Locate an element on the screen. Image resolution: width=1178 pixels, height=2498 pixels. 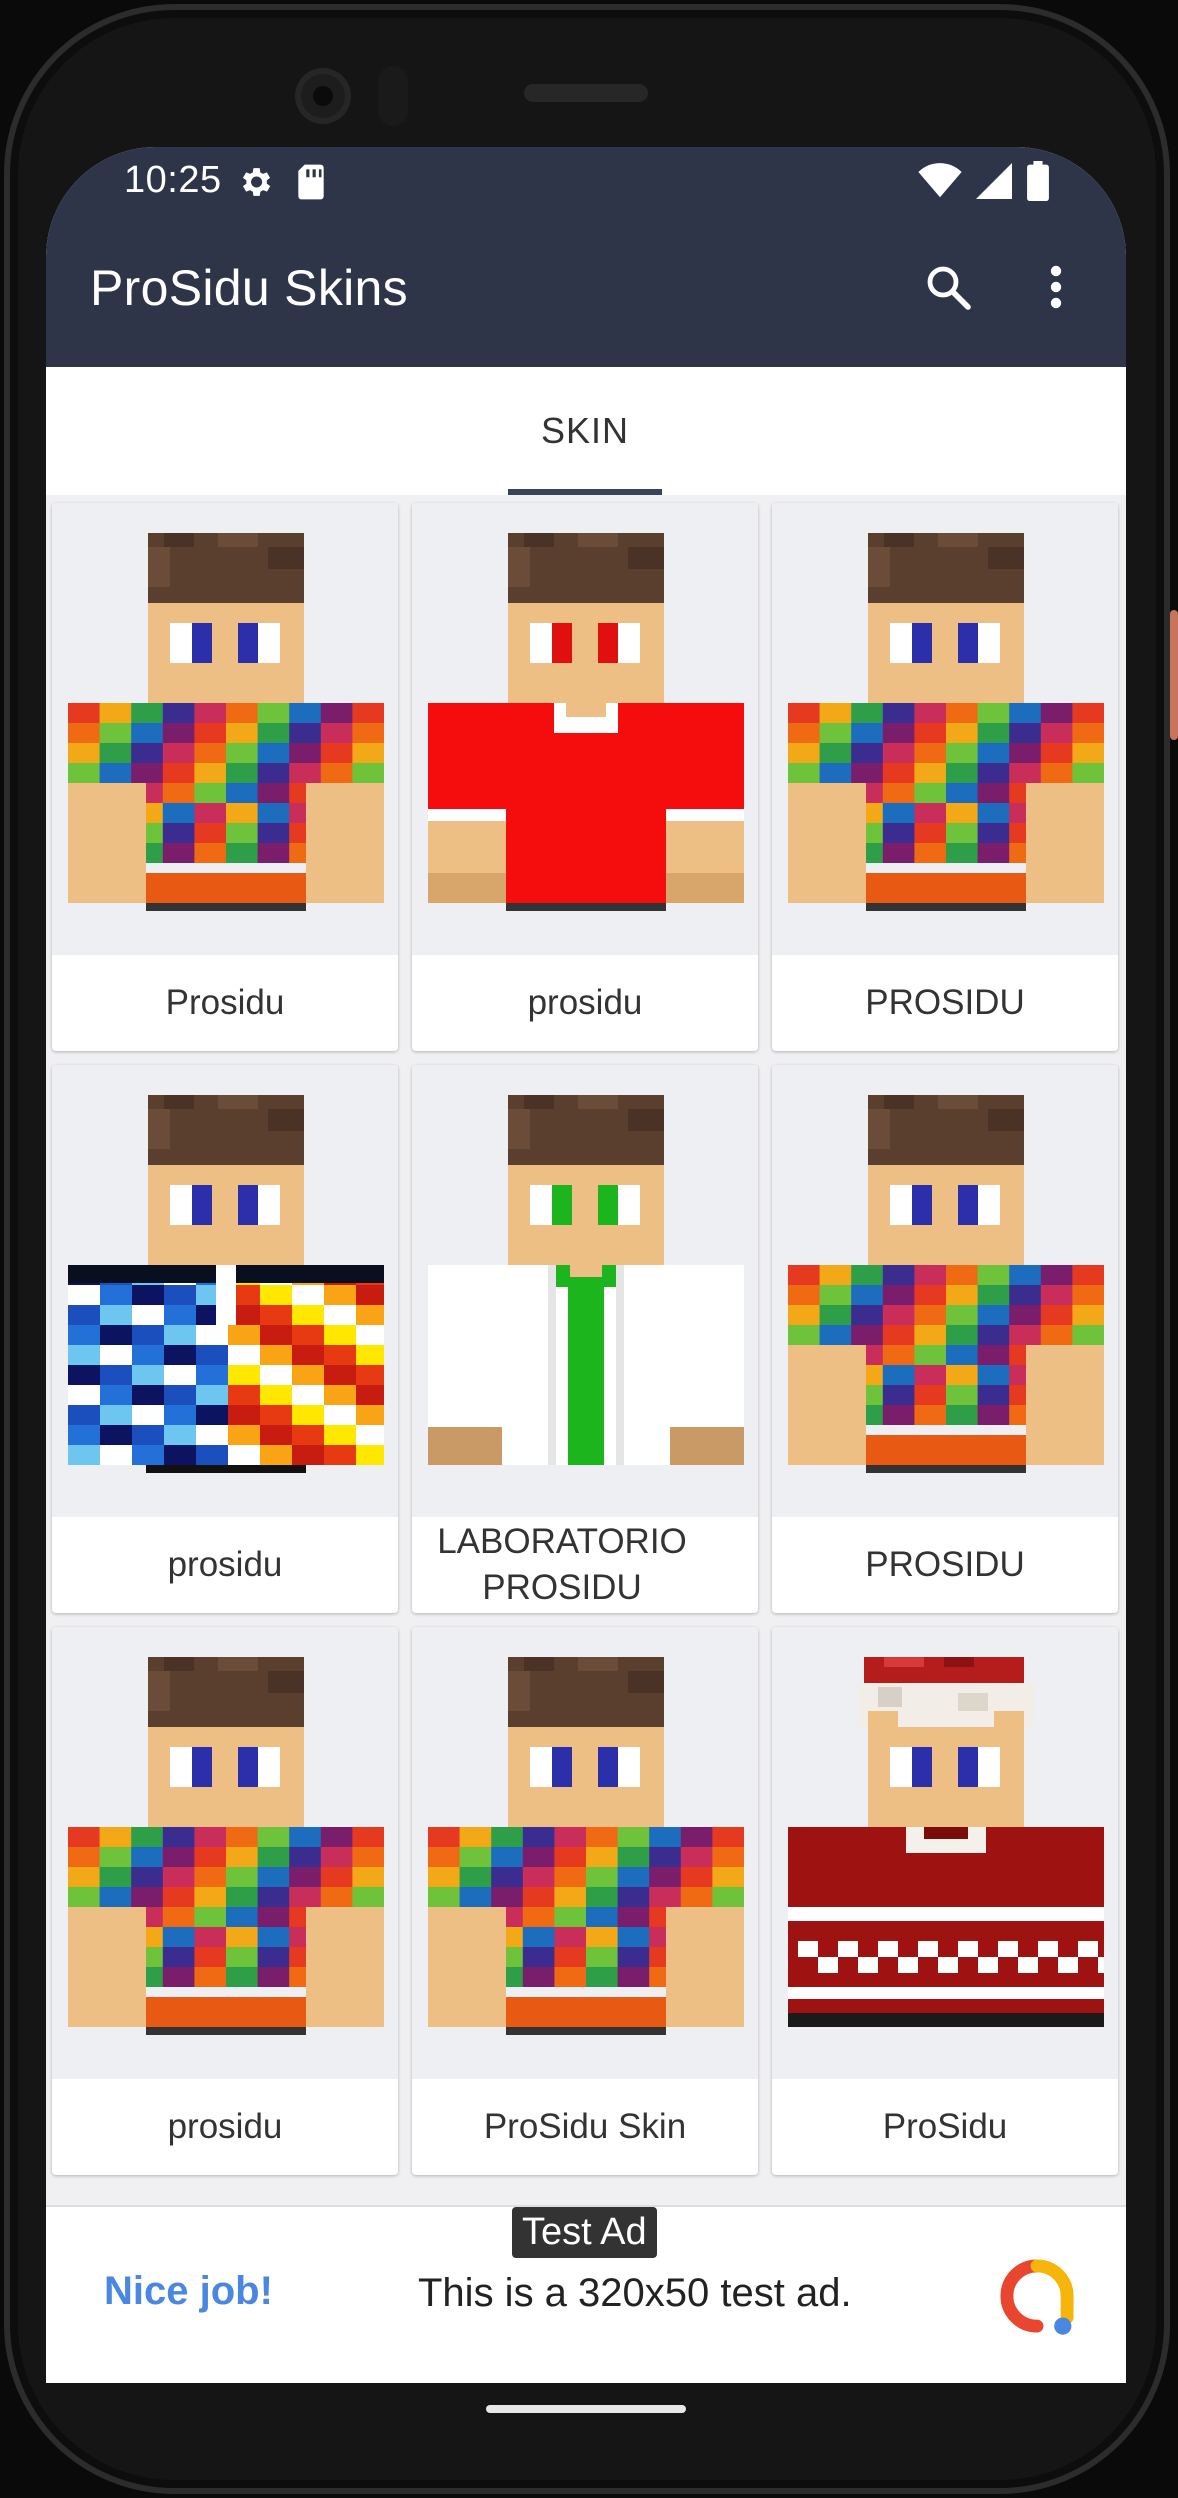
sd-card-icon is located at coordinates (311, 182).